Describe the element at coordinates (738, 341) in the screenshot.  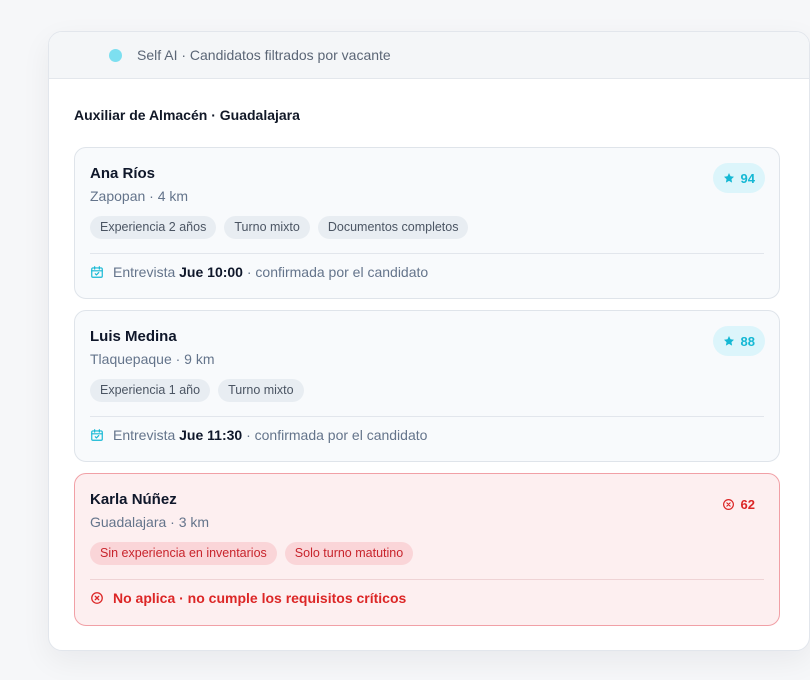
I see `score-badge: 88` at that location.